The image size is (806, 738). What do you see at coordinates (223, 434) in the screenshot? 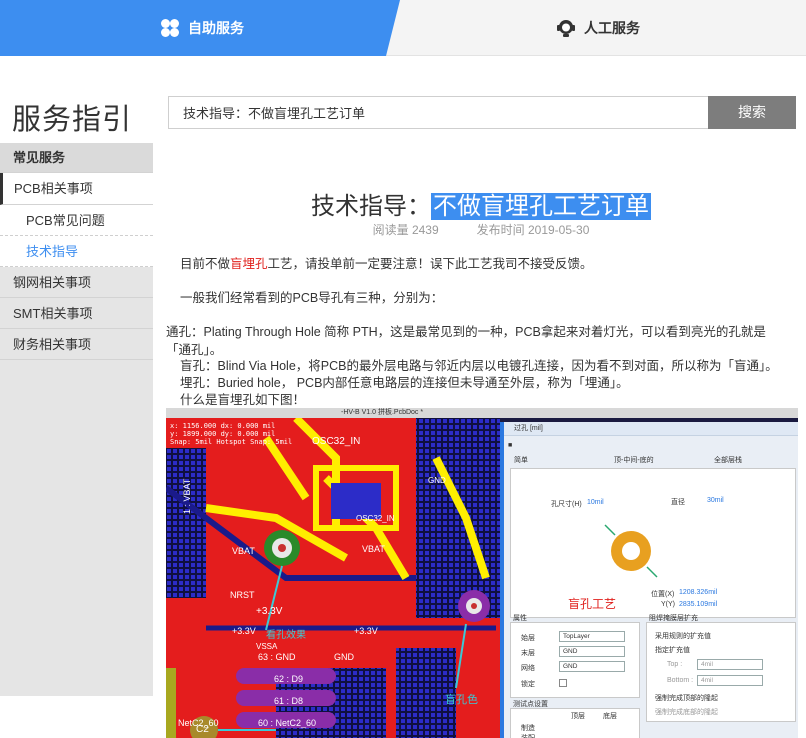
I see `pcb-coord-y: y: 1899.000 dy: 0.000 mil` at bounding box center [223, 434].